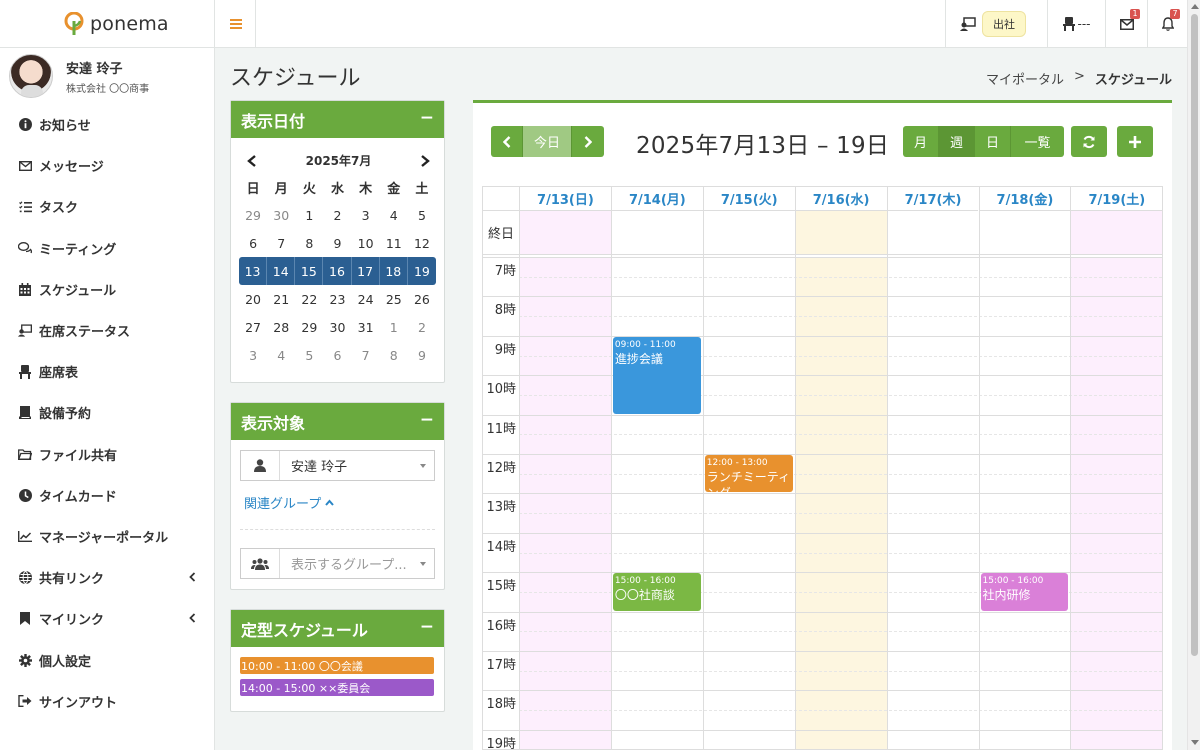 The width and height of the screenshot is (1200, 750). What do you see at coordinates (507, 141) in the screenshot?
I see `prev-week-button` at bounding box center [507, 141].